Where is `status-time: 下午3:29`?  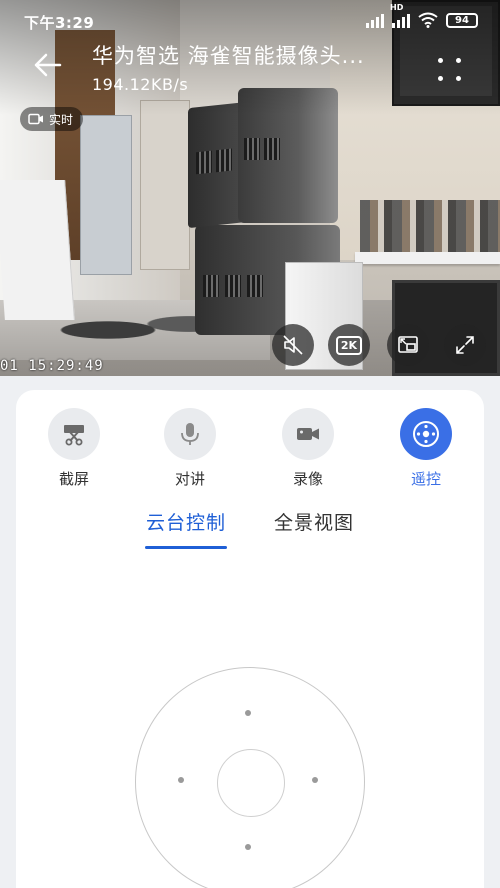 status-time: 下午3:29 is located at coordinates (59, 23).